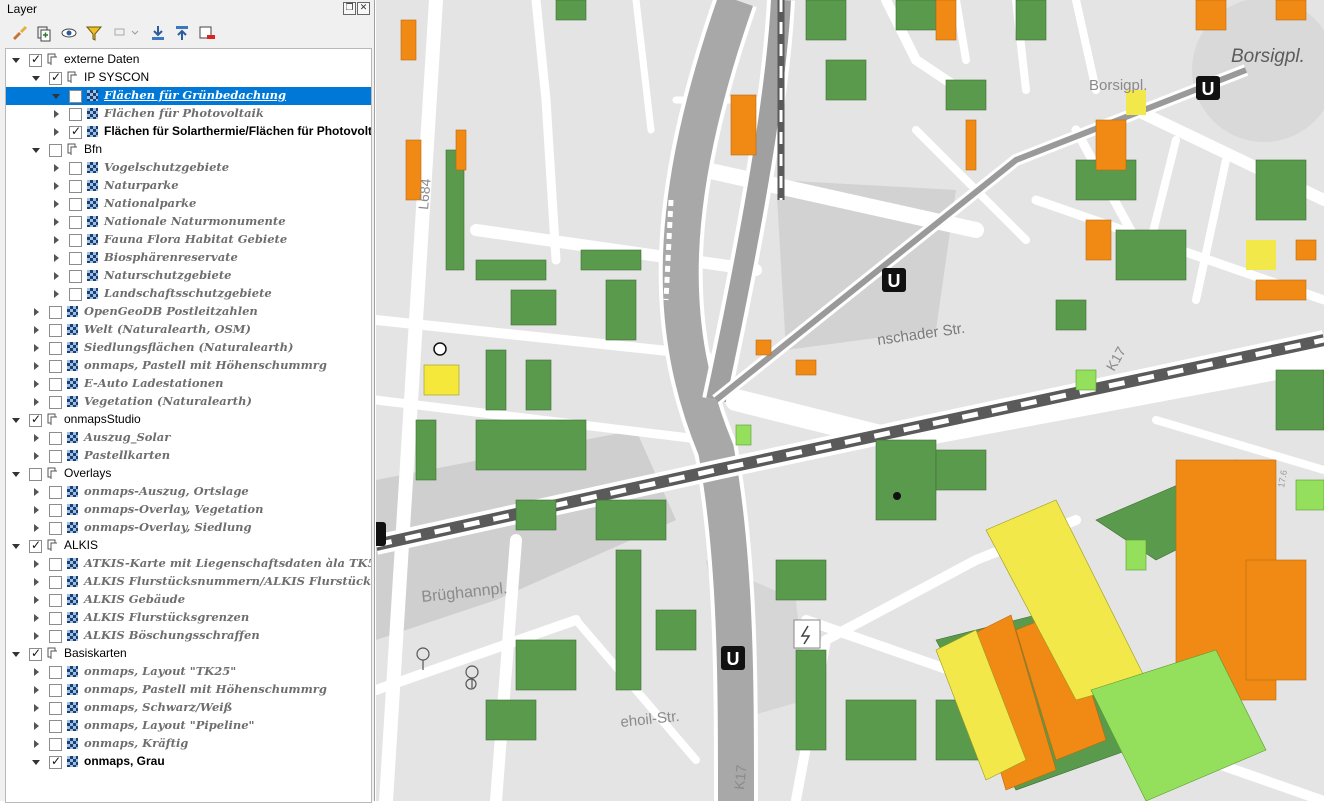 The height and width of the screenshot is (803, 1324). Describe the element at coordinates (188, 690) in the screenshot. I see `layer-row: onmaps, Pastell mit Höhenschummrg` at that location.